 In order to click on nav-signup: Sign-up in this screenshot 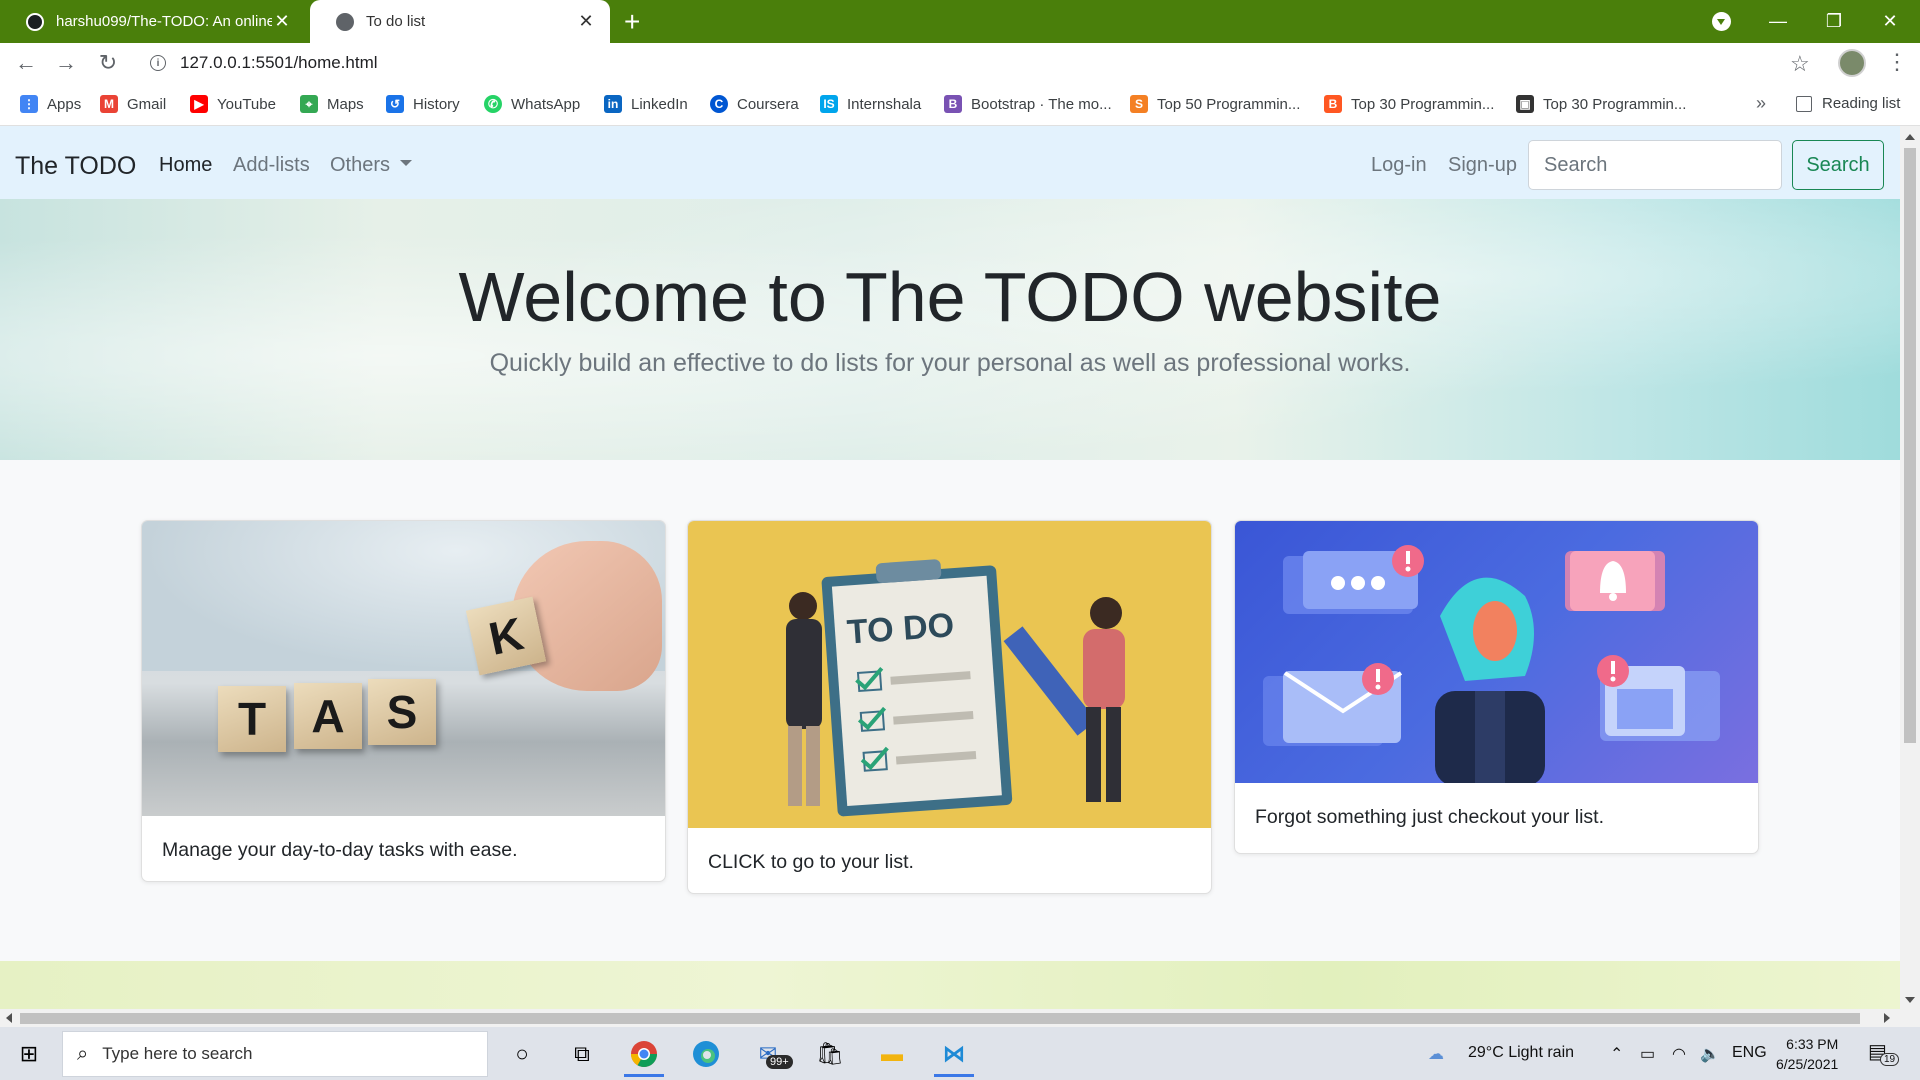, I will do `click(1482, 165)`.